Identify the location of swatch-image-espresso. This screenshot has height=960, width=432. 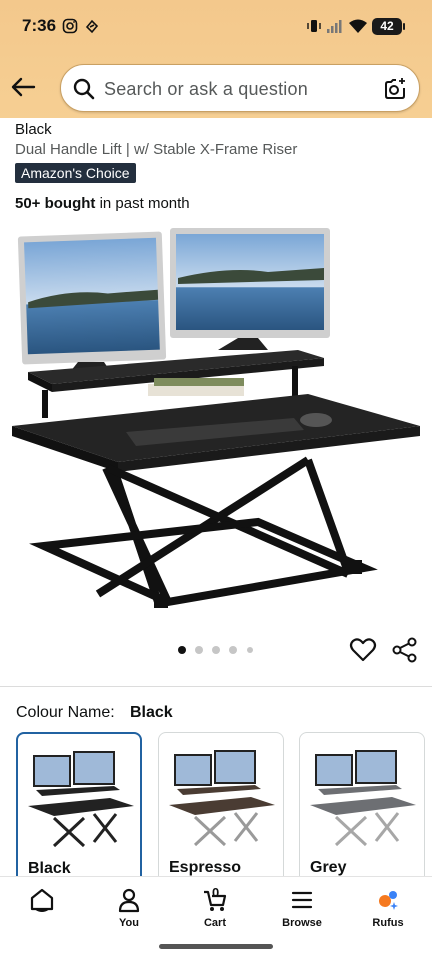
(222, 798).